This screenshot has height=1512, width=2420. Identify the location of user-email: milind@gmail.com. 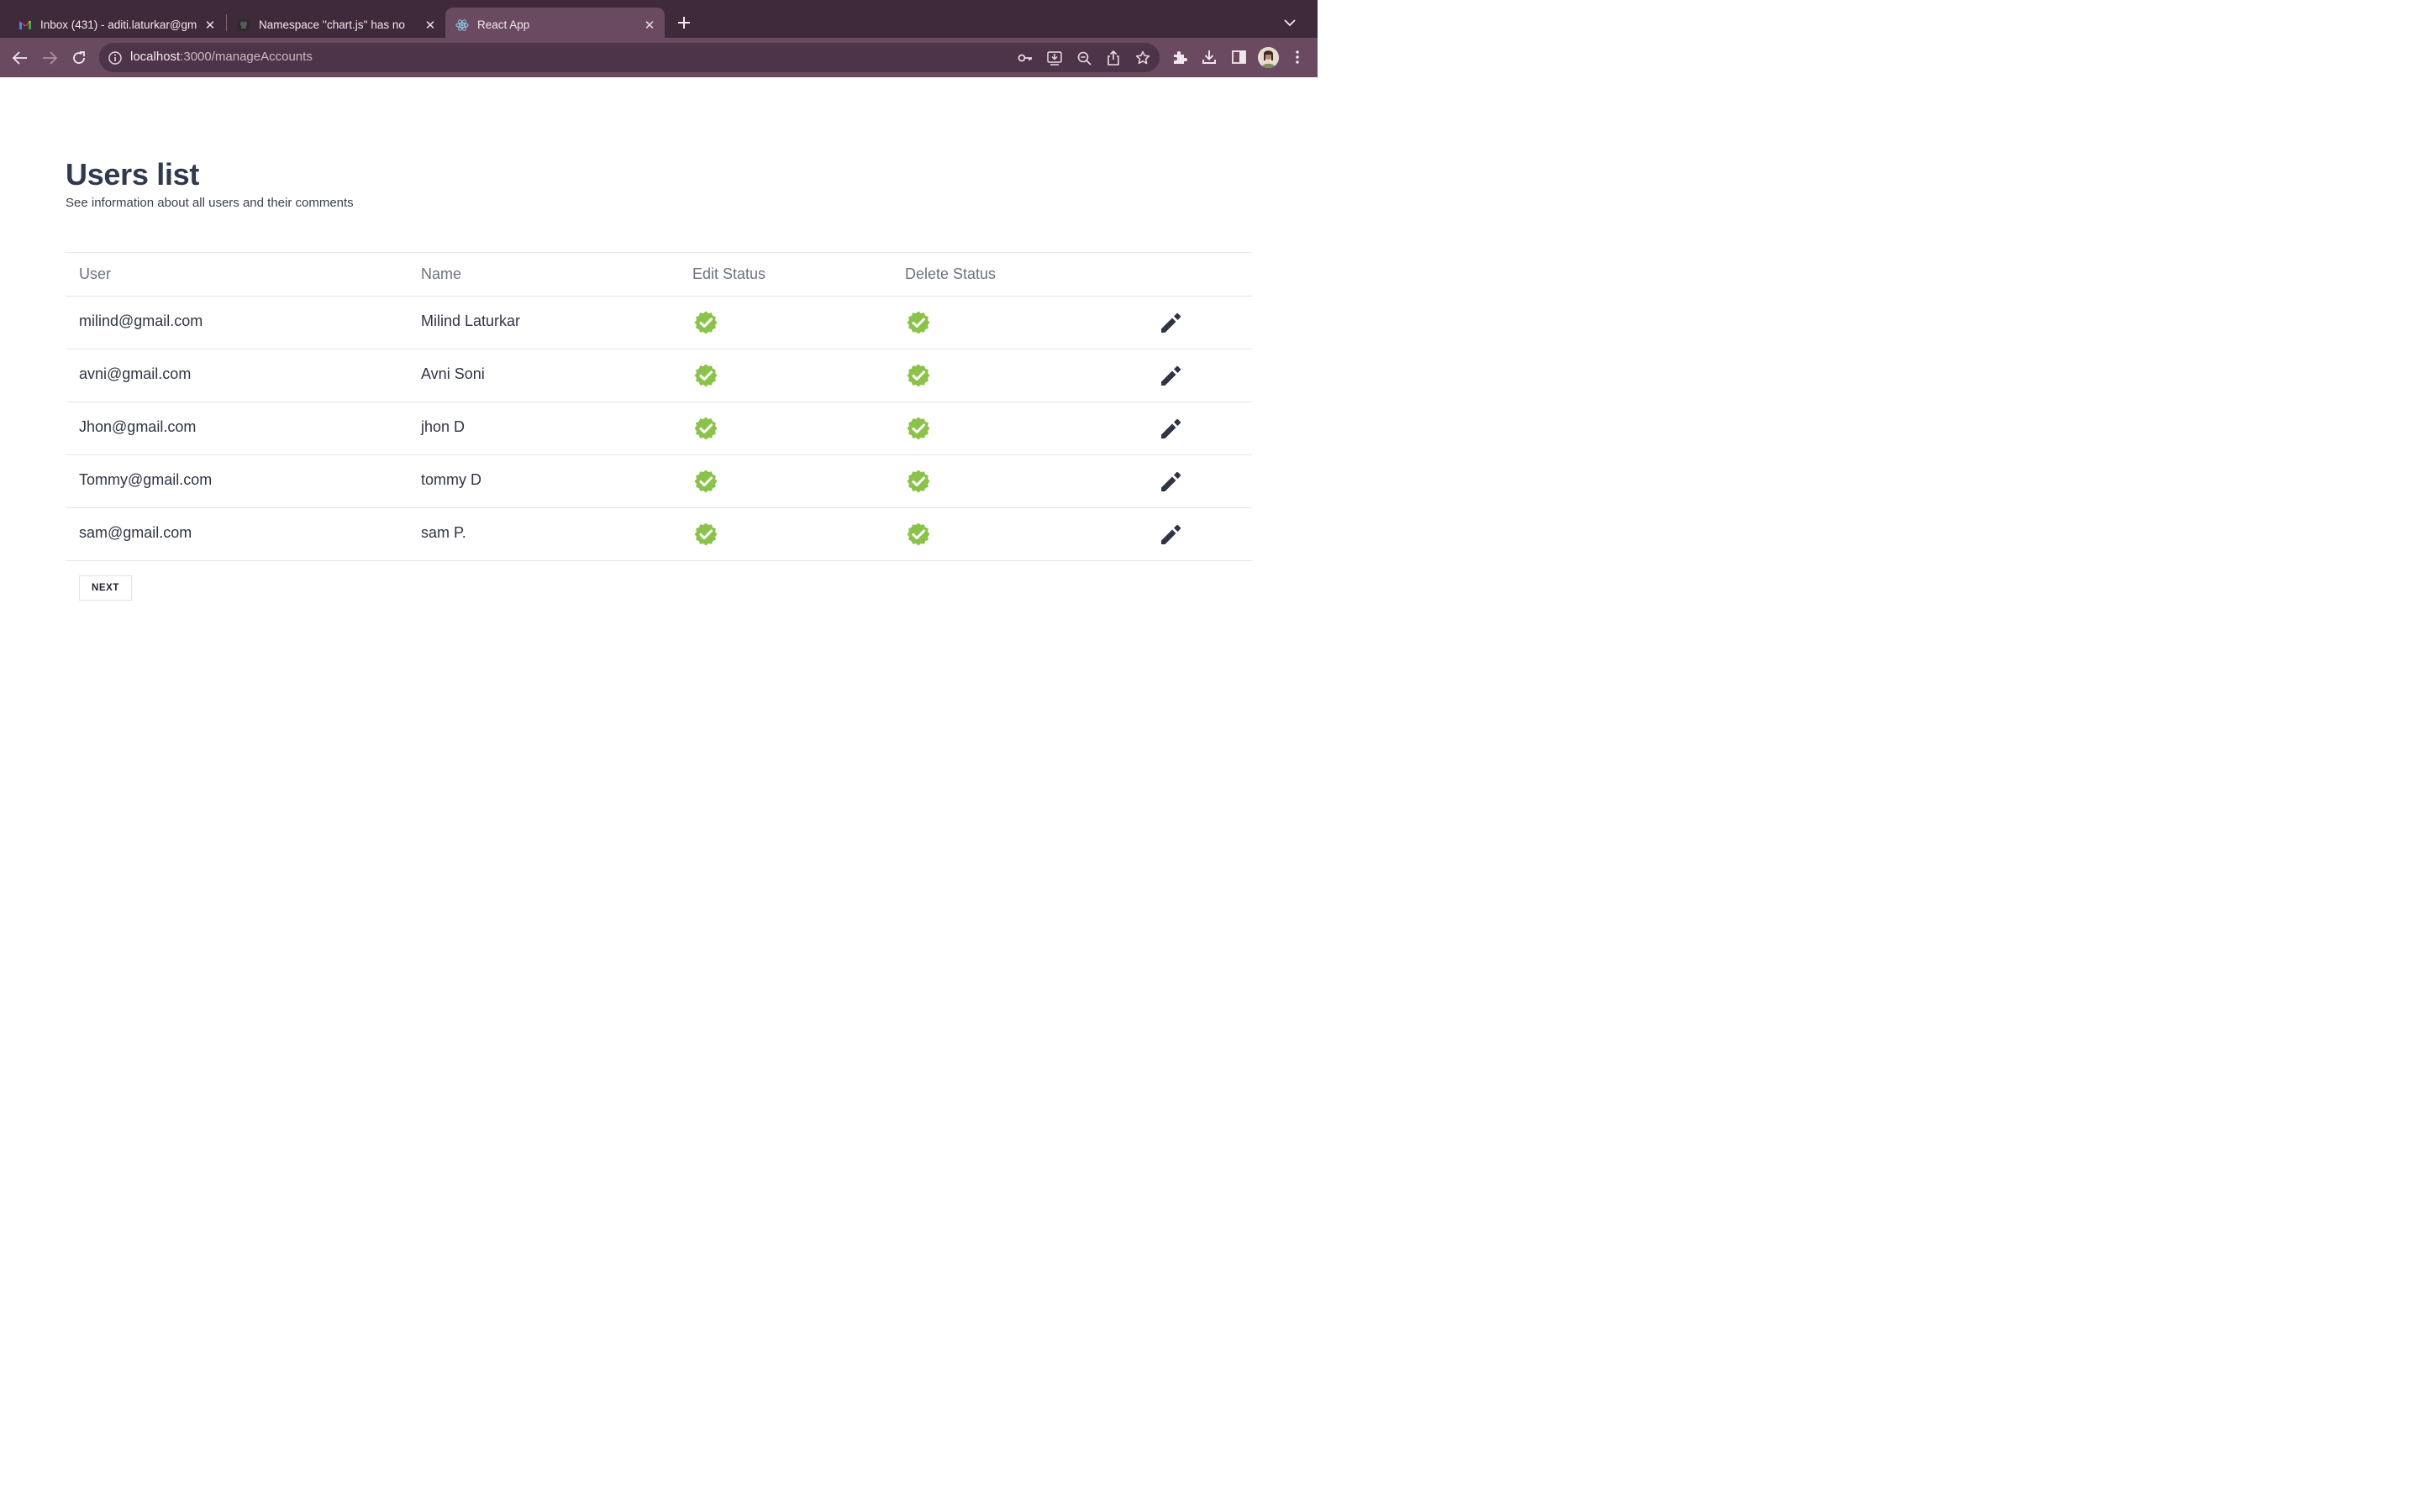
(141, 320).